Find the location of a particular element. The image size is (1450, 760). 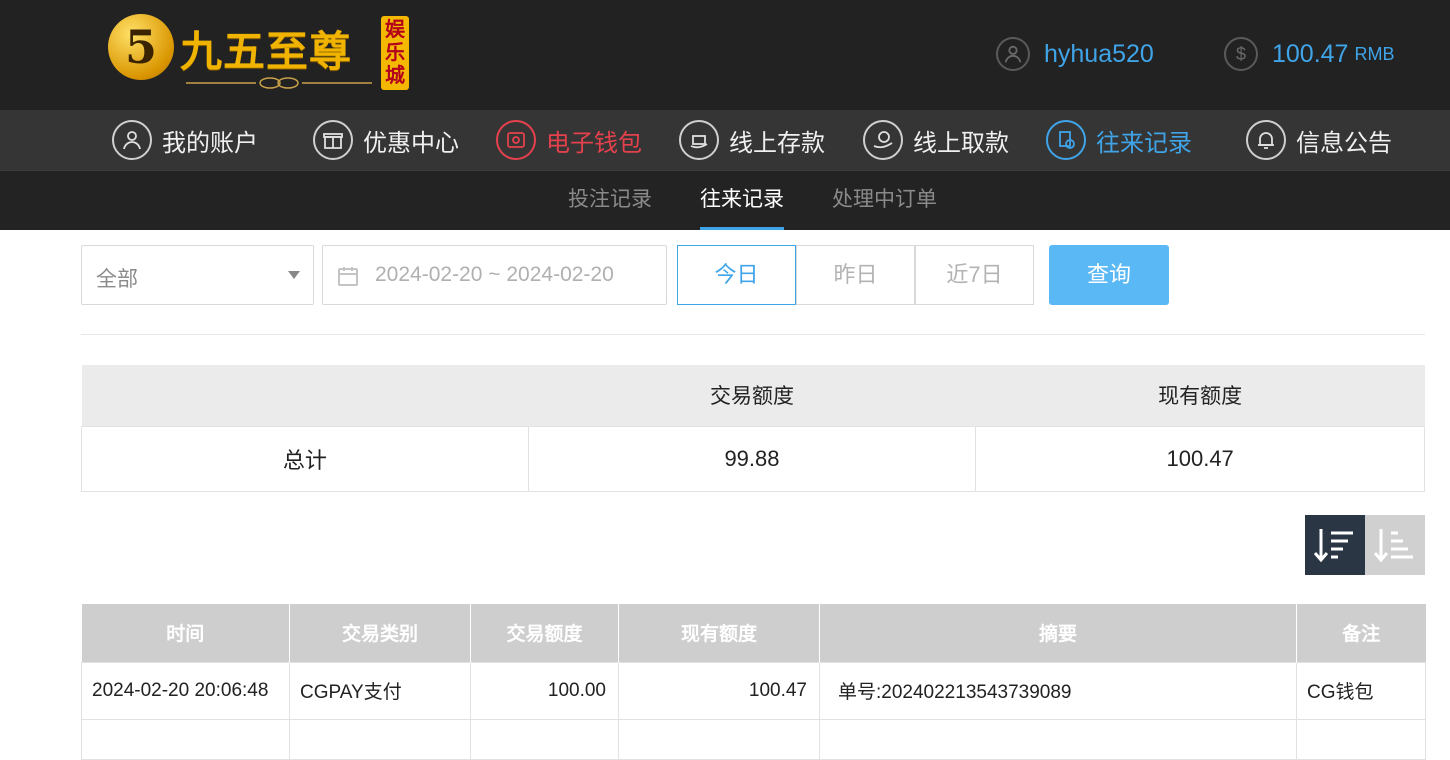

balance-amount: 100.47 is located at coordinates (1310, 53).